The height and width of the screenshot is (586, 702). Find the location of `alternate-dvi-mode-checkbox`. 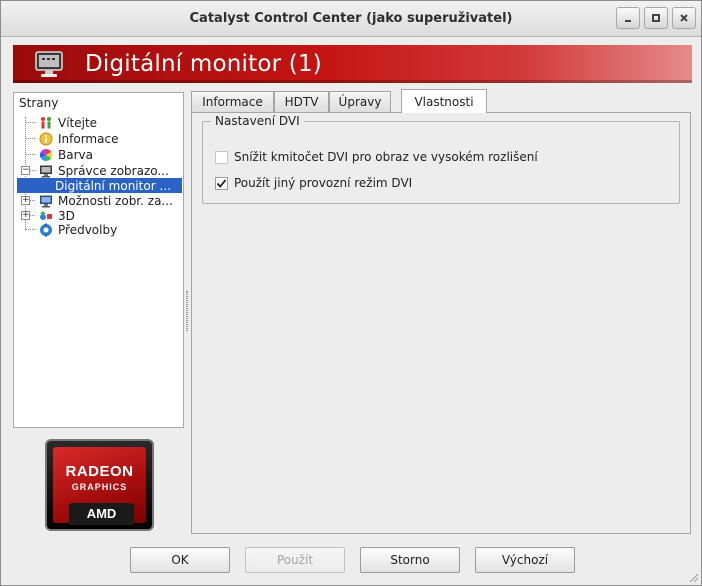

alternate-dvi-mode-checkbox is located at coordinates (221, 183).